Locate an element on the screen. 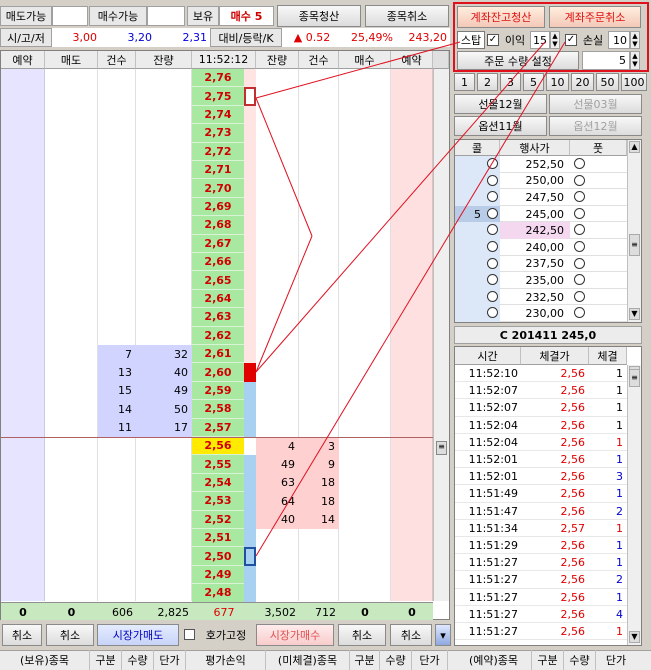  trades-scrollbar: ▲ ≡ ▼ is located at coordinates (634, 505).